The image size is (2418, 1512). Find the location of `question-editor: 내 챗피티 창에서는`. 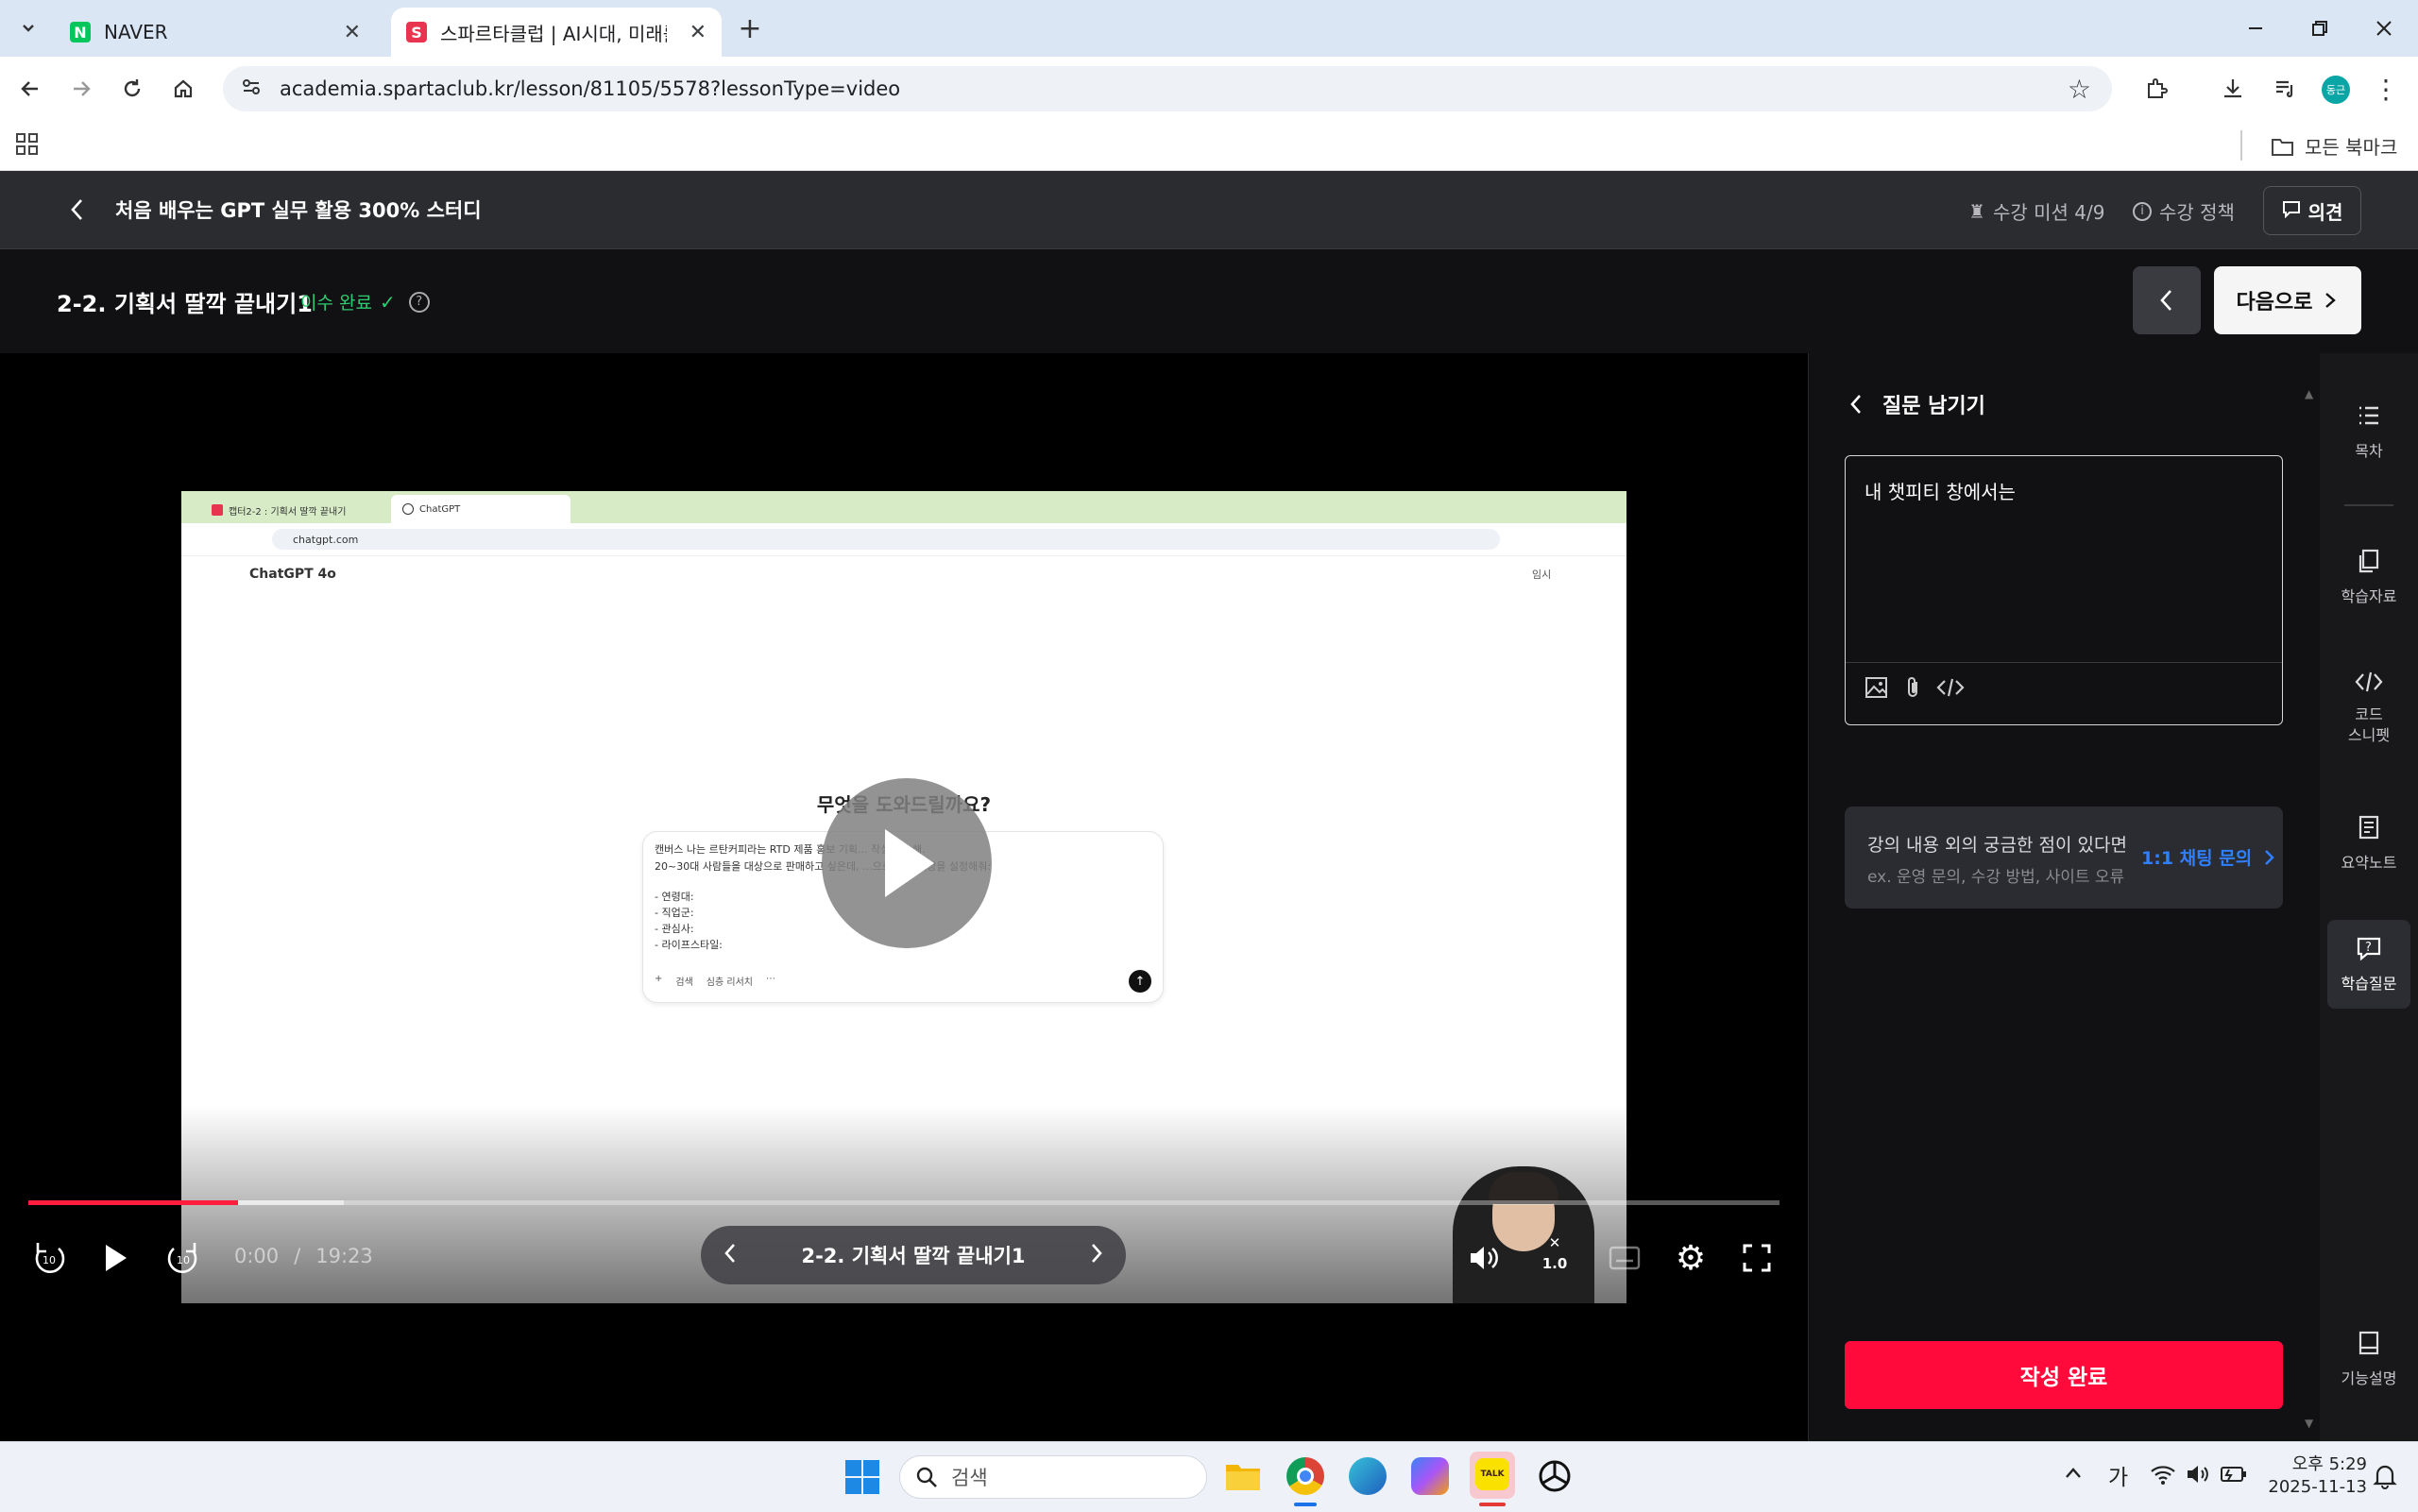

question-editor: 내 챗피티 창에서는 is located at coordinates (2064, 590).